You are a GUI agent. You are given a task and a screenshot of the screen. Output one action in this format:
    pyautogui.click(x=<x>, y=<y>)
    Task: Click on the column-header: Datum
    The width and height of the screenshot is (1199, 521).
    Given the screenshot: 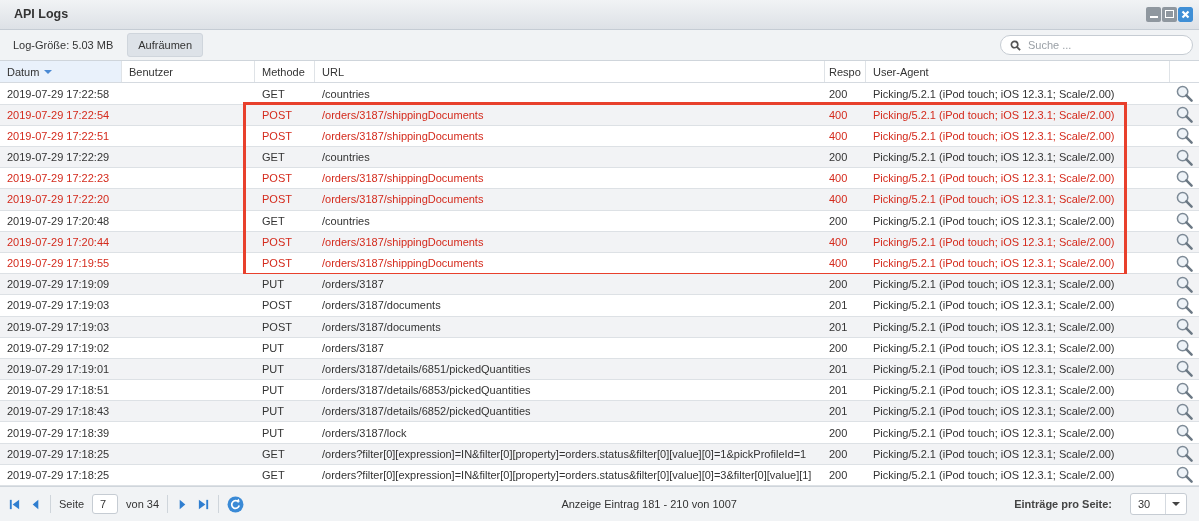 What is the action you would take?
    pyautogui.click(x=61, y=72)
    